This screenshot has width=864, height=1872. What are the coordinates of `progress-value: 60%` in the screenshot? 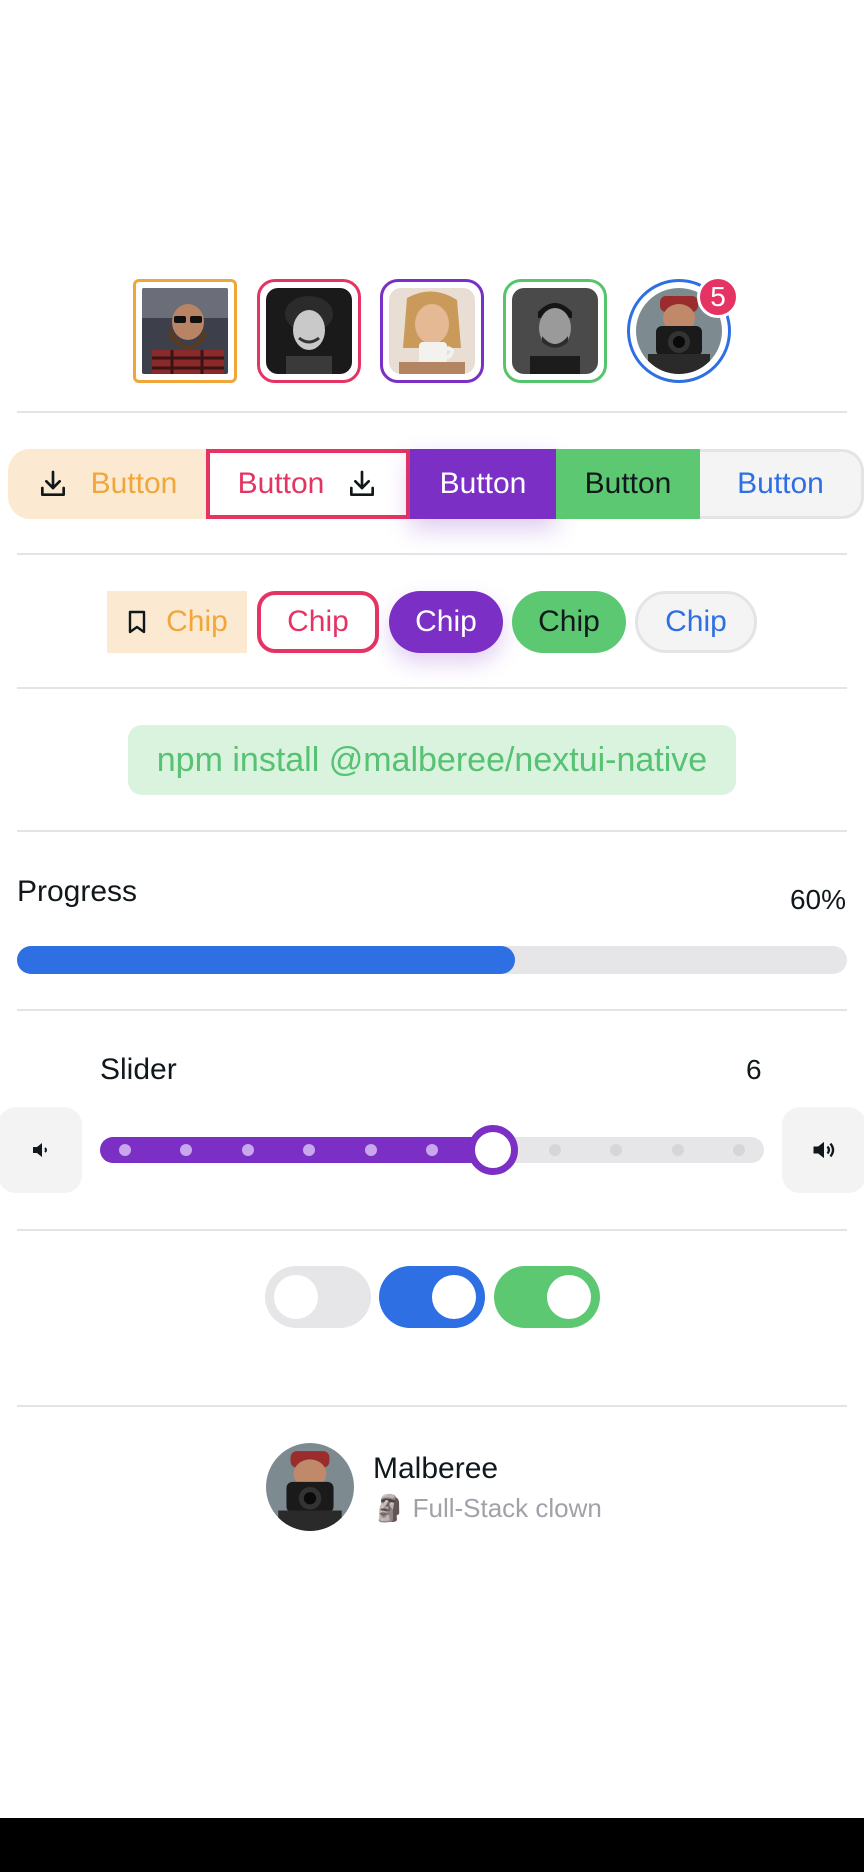 It's located at (817, 899).